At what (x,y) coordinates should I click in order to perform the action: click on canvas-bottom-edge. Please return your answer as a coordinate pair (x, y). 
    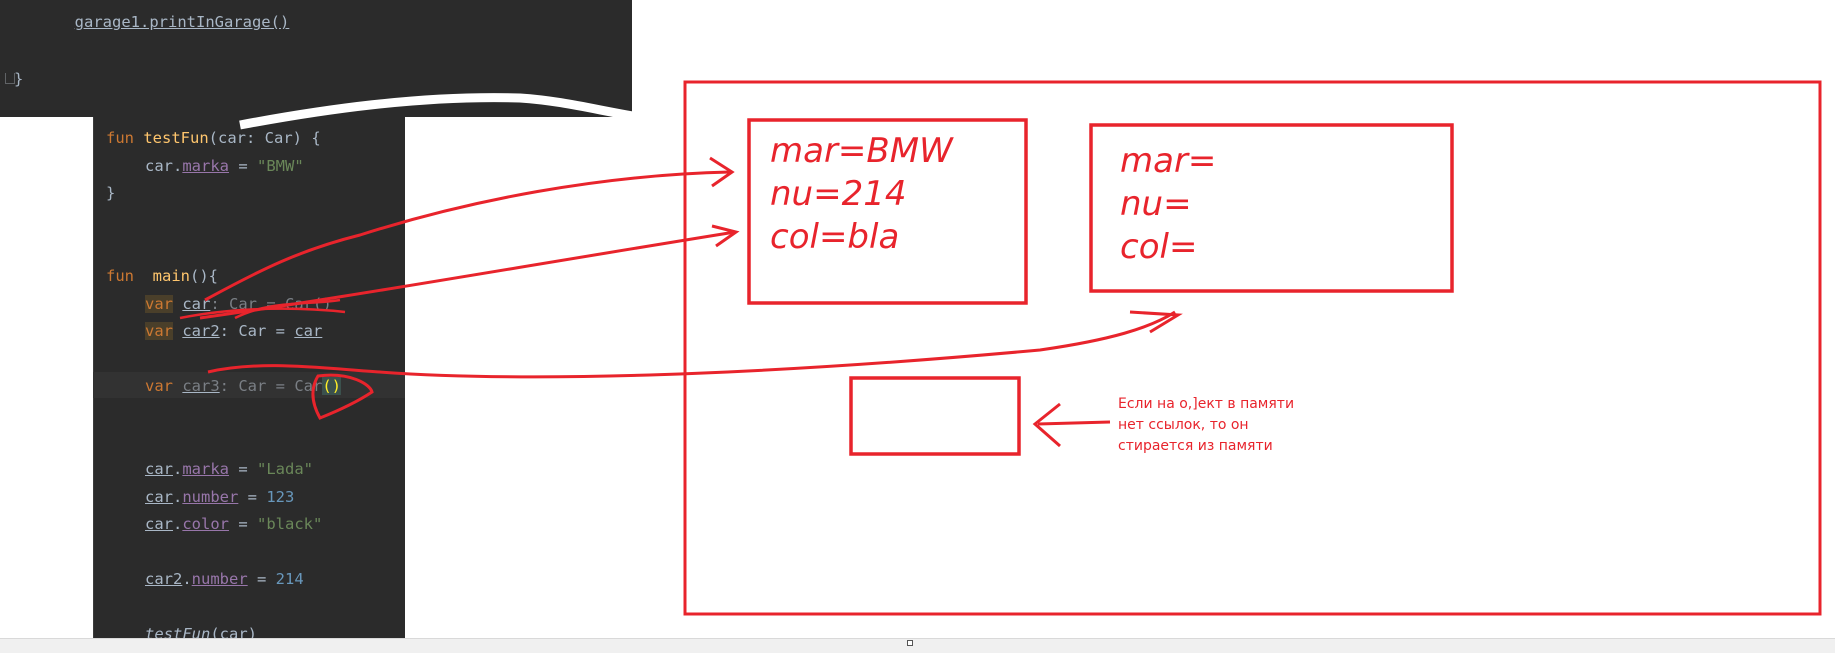
    Looking at the image, I should click on (917, 645).